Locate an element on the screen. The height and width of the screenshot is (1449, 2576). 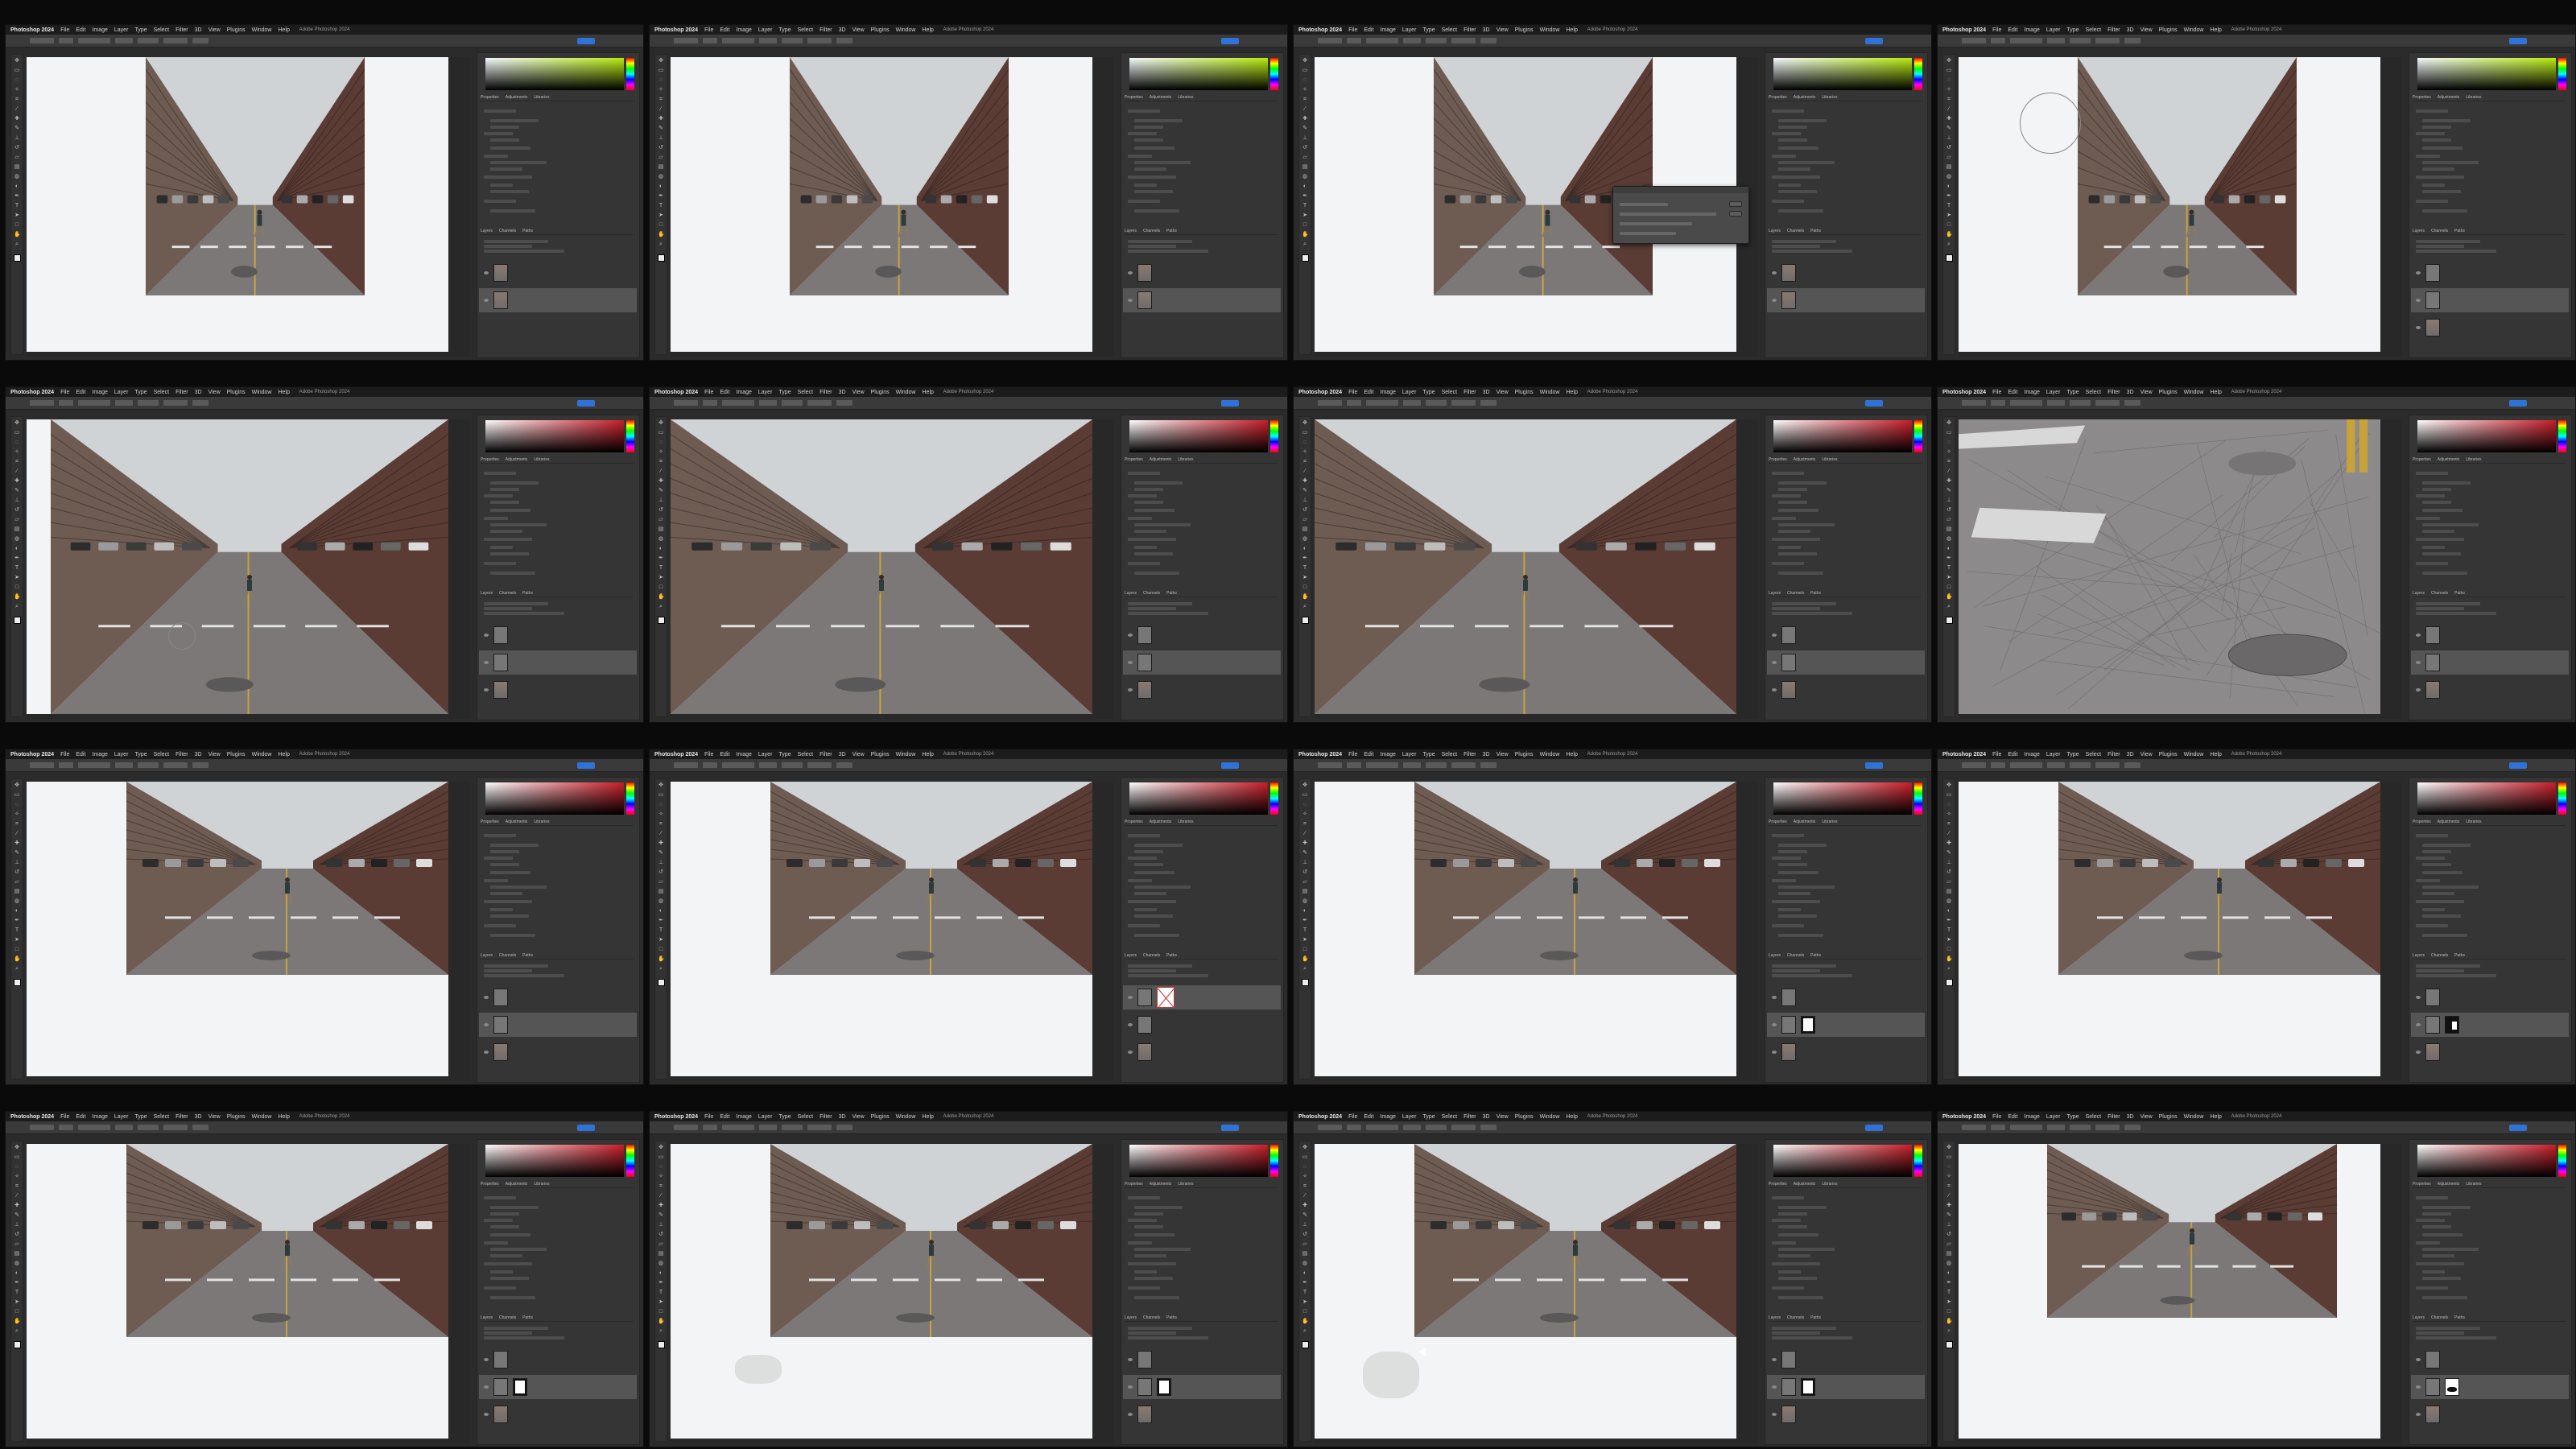
eraser-icon: ▱ is located at coordinates (1949, 158).